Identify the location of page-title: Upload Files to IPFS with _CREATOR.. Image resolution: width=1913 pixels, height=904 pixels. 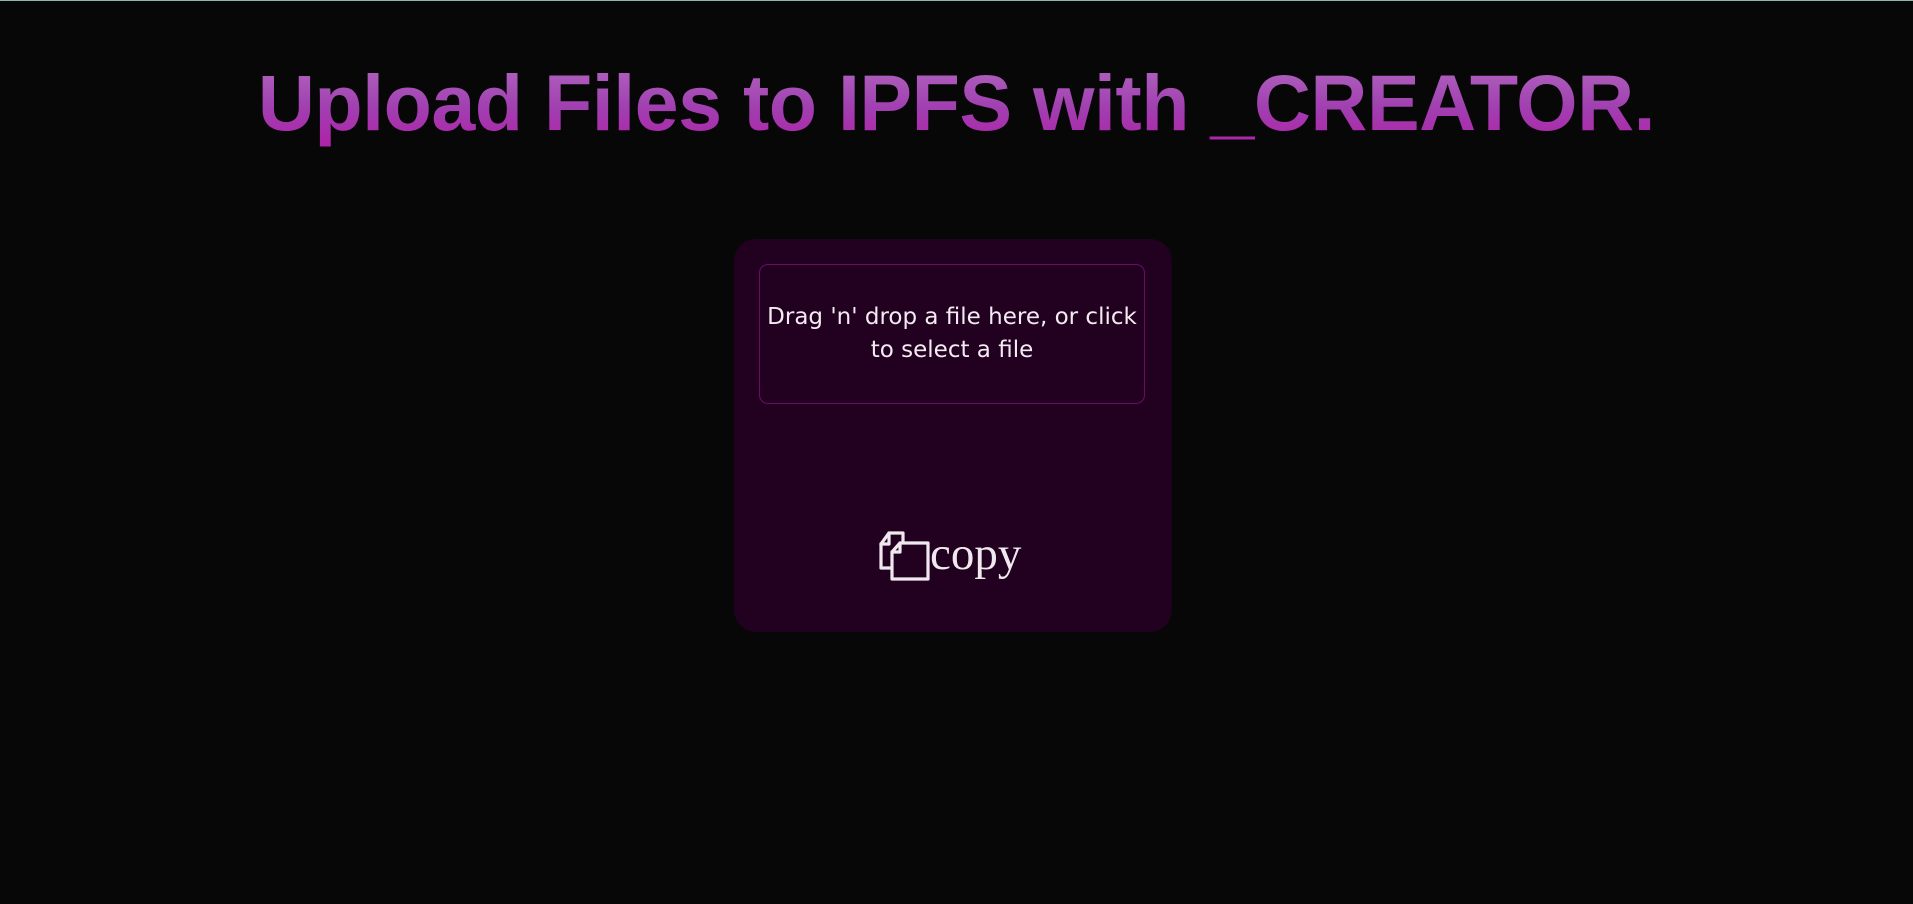
(956, 103).